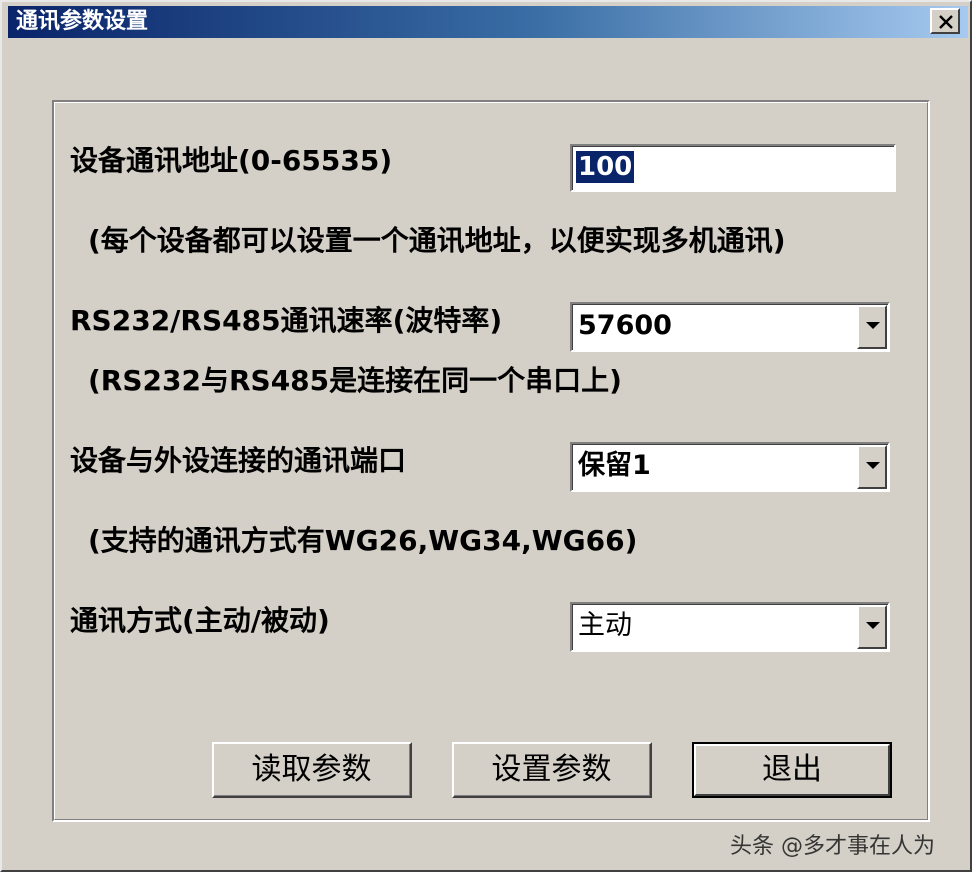  I want to click on watermark: 头条 @多才事在人为, so click(832, 846).